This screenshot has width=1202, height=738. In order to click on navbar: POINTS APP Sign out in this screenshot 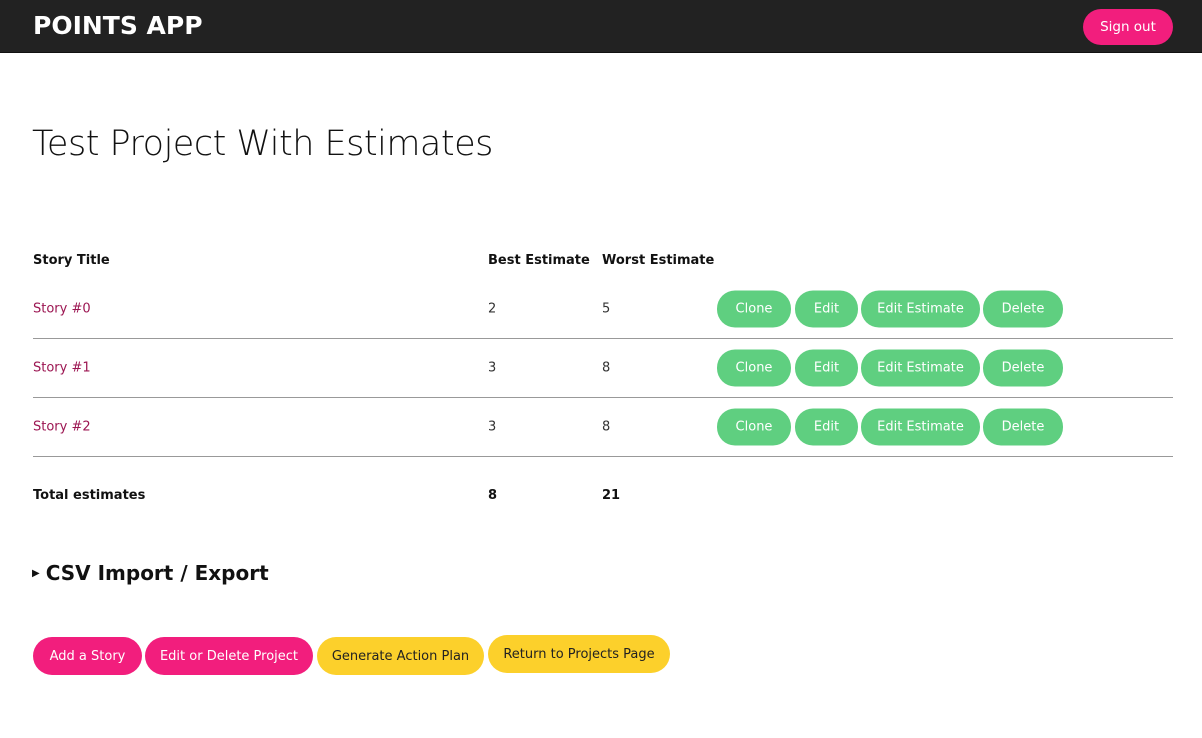, I will do `click(601, 26)`.